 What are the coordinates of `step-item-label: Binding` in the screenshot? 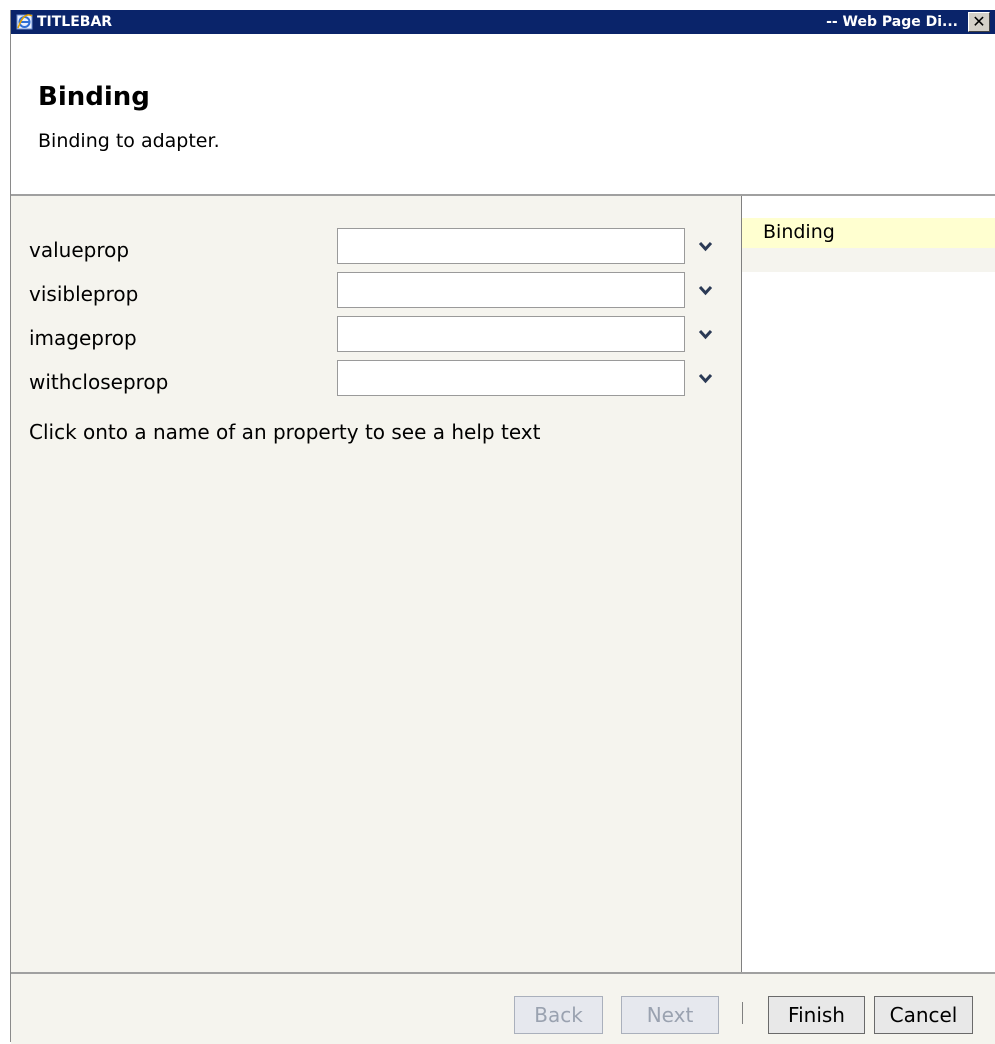 It's located at (799, 232).